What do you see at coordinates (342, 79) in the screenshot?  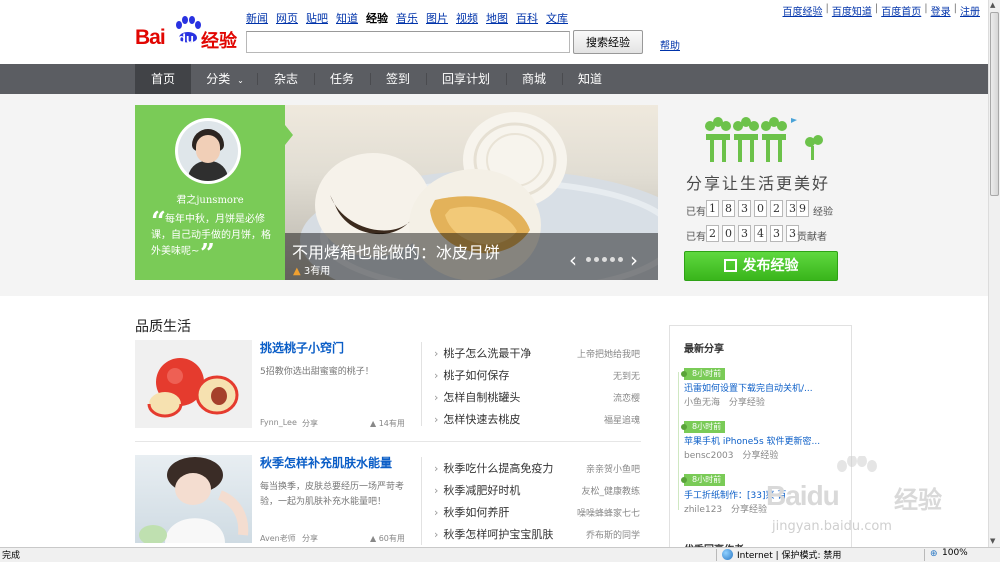 I see `nav-item-tasks: 任务` at bounding box center [342, 79].